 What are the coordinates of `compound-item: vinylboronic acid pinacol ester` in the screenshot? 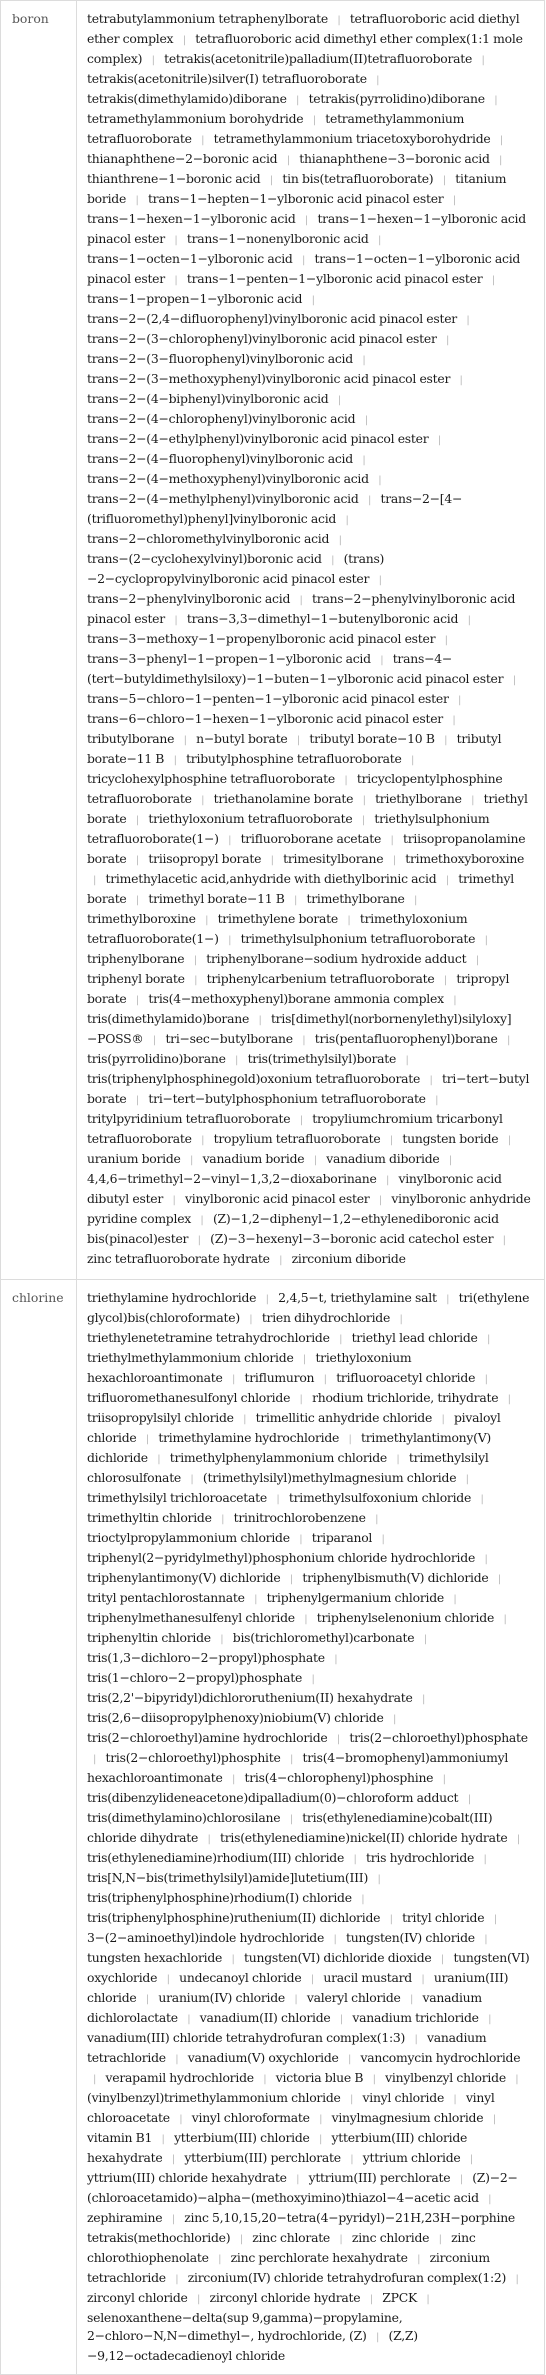 It's located at (277, 1198).